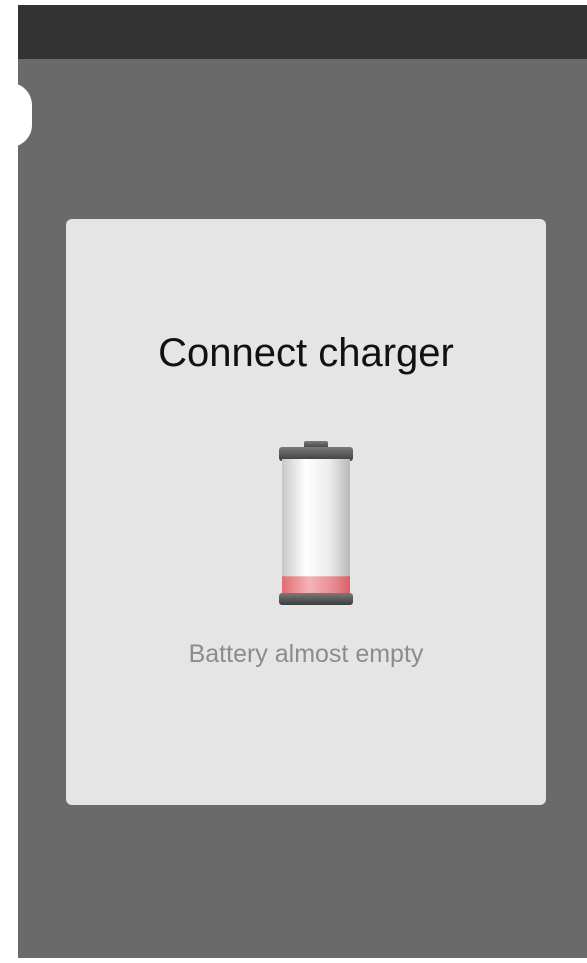 The height and width of the screenshot is (963, 587). Describe the element at coordinates (316, 599) in the screenshot. I see `battery-bottom-cap` at that location.